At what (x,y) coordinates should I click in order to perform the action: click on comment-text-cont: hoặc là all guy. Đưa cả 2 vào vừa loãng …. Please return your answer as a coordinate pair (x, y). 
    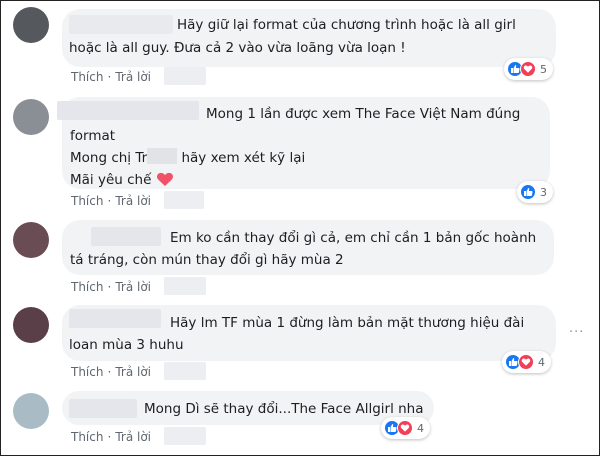
    Looking at the image, I should click on (237, 48).